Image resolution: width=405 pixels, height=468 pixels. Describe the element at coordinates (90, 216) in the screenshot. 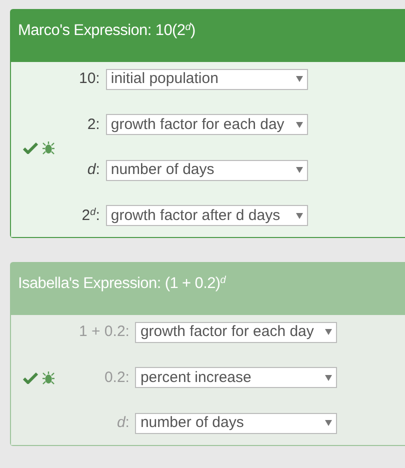

I see `term-label: 2$^{d}$:` at that location.